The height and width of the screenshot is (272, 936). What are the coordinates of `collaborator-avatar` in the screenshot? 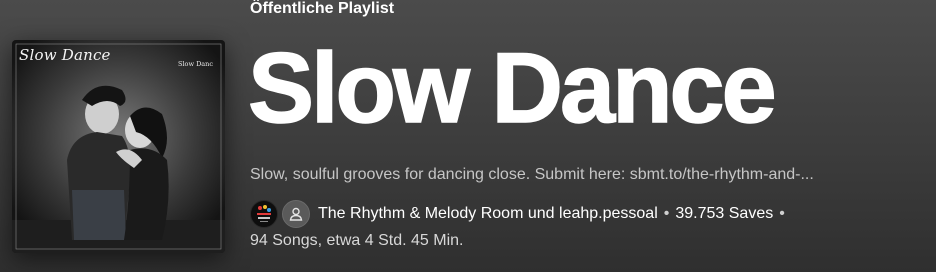 It's located at (296, 214).